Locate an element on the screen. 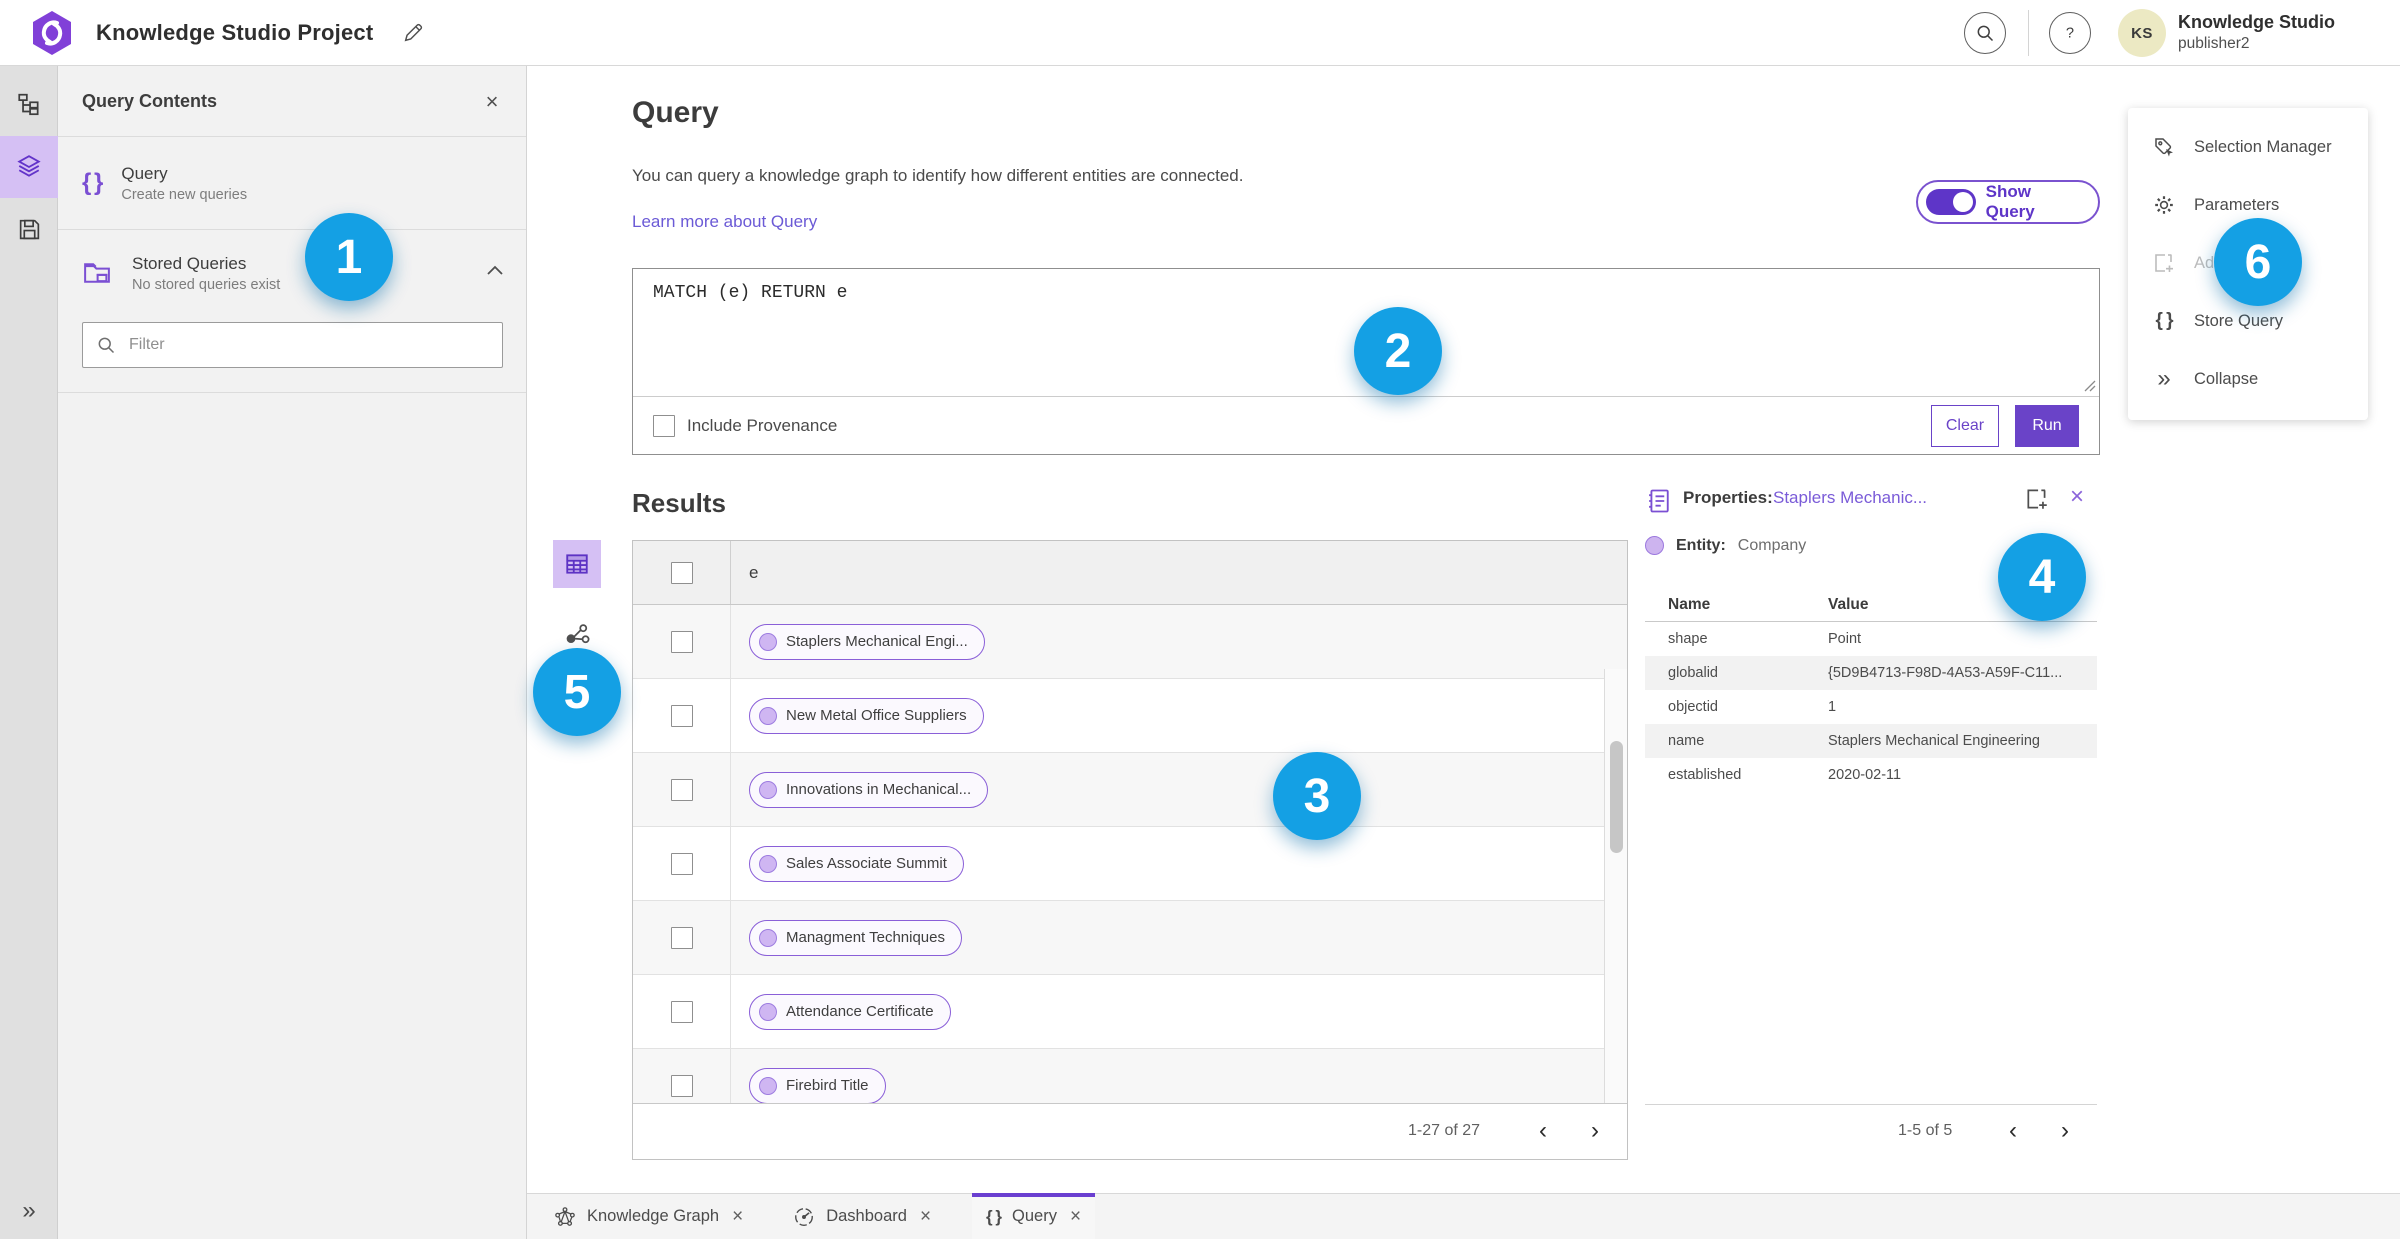 The image size is (2400, 1239). run-button: Run is located at coordinates (2047, 426).